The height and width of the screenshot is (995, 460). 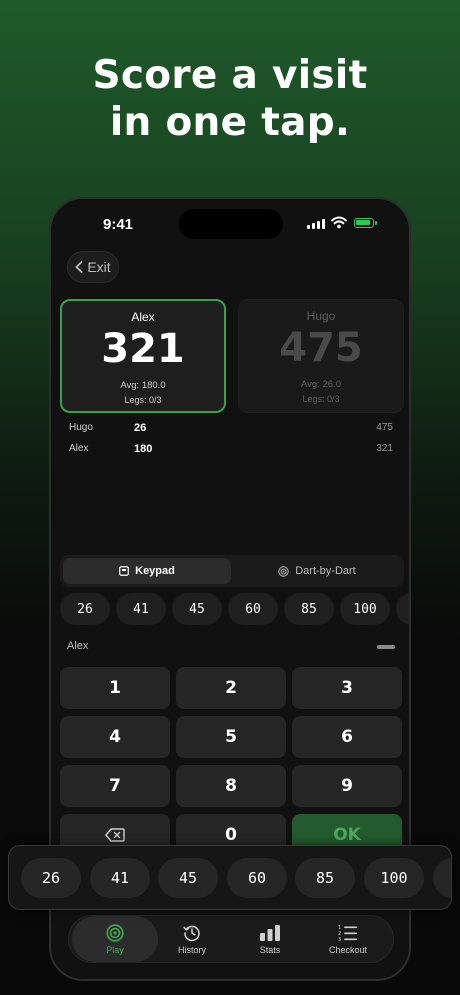 What do you see at coordinates (230, 122) in the screenshot?
I see `headline-line-2: in one tap.` at bounding box center [230, 122].